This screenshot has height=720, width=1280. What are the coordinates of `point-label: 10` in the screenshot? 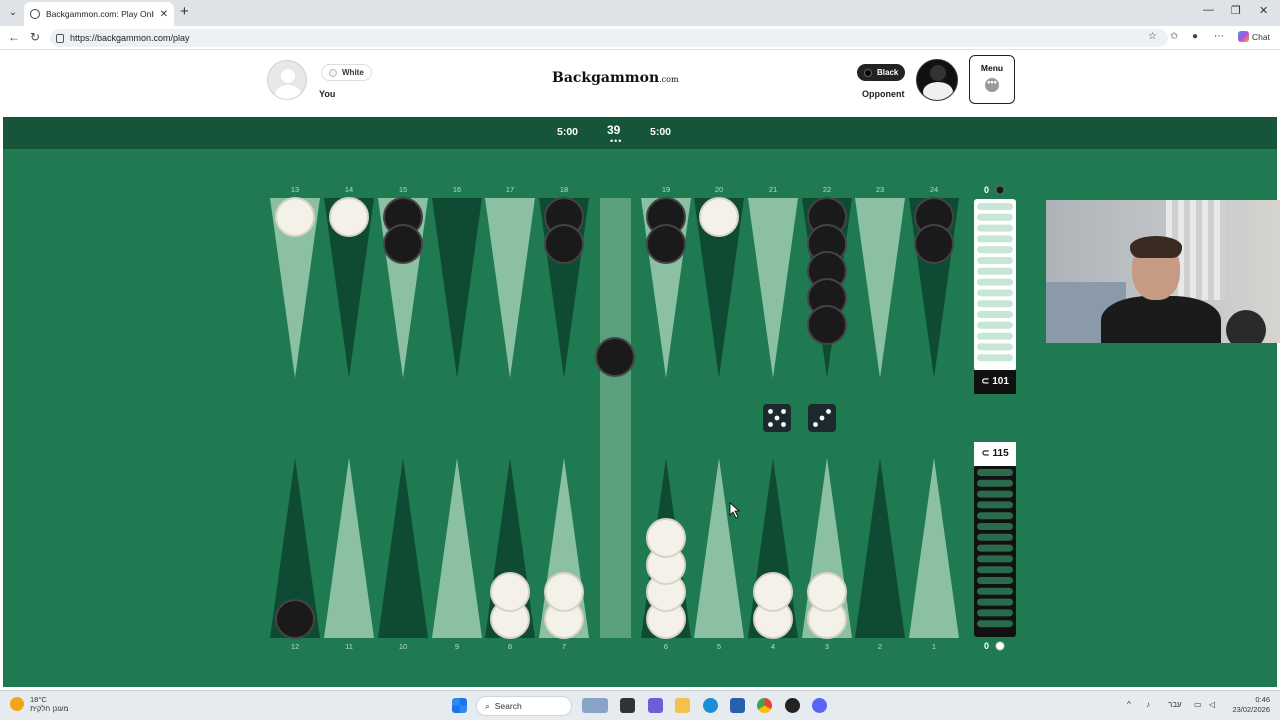 It's located at (403, 646).